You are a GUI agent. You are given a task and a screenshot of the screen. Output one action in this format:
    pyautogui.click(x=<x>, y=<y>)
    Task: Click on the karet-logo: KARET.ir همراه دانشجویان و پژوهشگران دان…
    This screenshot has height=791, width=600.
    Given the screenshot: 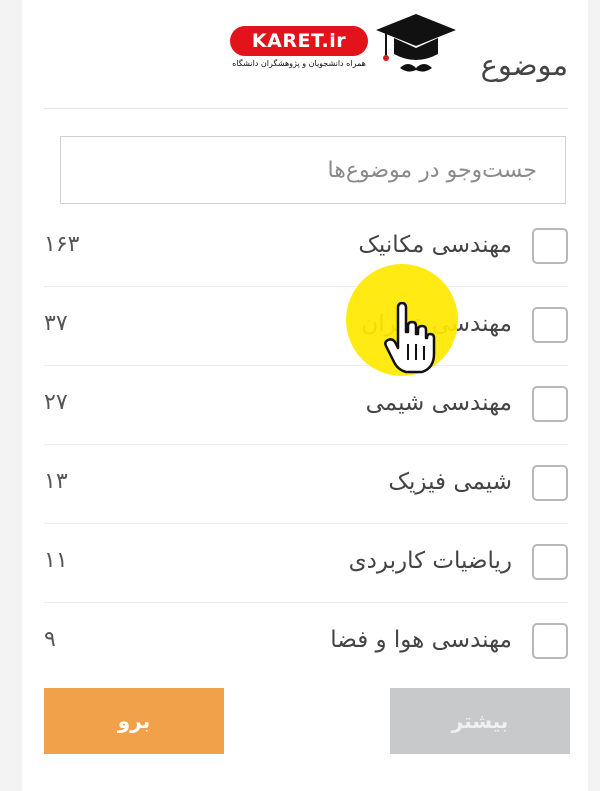 What is the action you would take?
    pyautogui.click(x=344, y=45)
    